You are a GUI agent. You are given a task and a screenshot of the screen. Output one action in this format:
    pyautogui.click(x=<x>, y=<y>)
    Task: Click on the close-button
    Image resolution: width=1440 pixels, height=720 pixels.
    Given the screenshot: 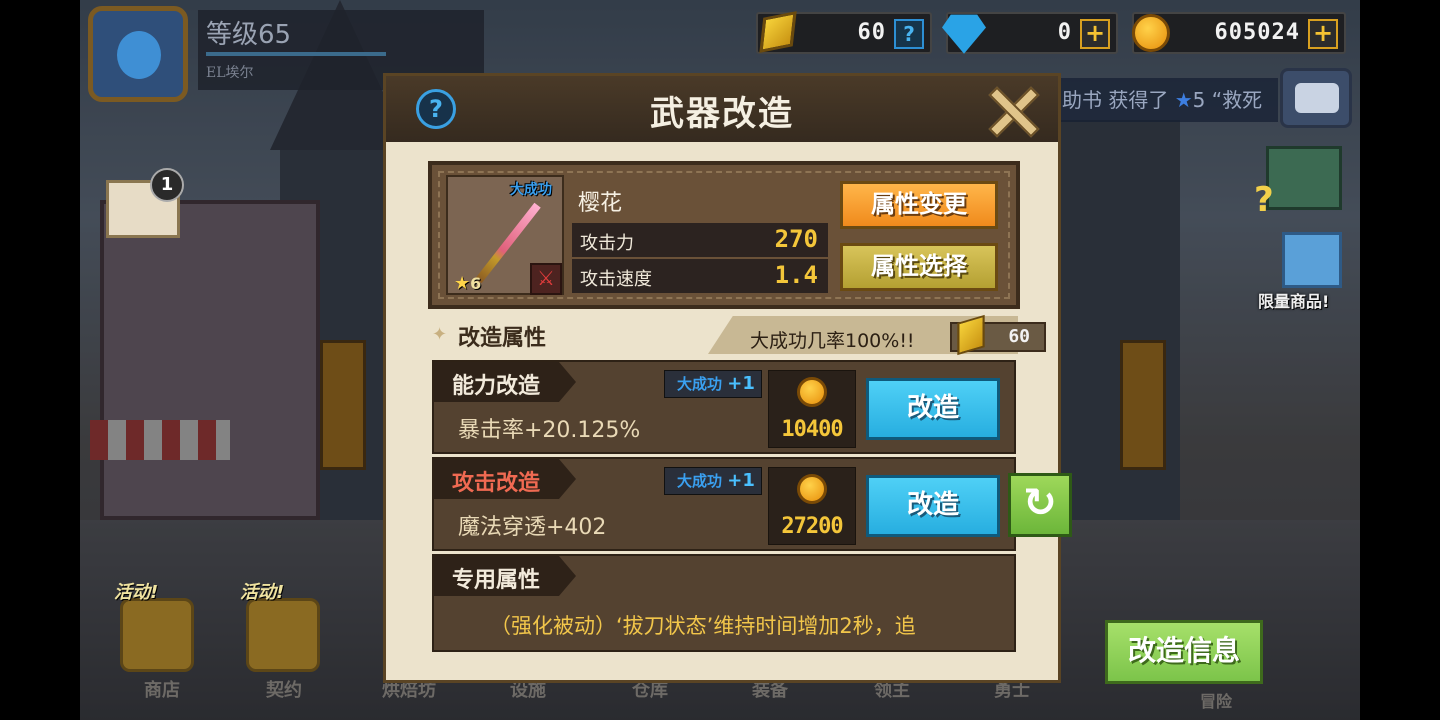 What is the action you would take?
    pyautogui.click(x=1011, y=109)
    